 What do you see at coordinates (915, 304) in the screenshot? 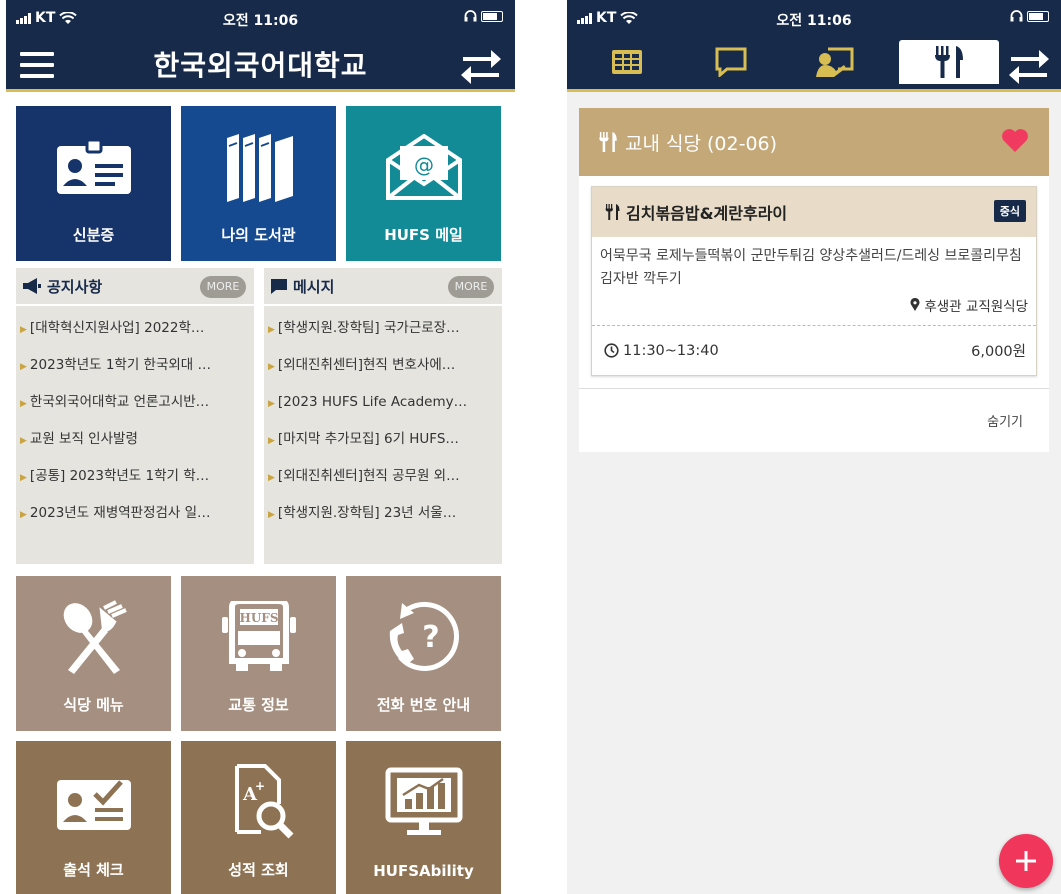
I see `location-pin-icon` at bounding box center [915, 304].